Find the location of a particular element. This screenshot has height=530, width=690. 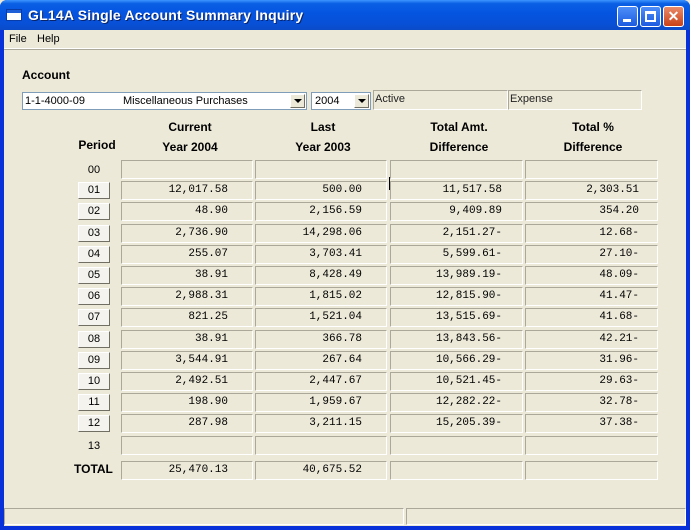

period-button-04: 04 is located at coordinates (94, 254).